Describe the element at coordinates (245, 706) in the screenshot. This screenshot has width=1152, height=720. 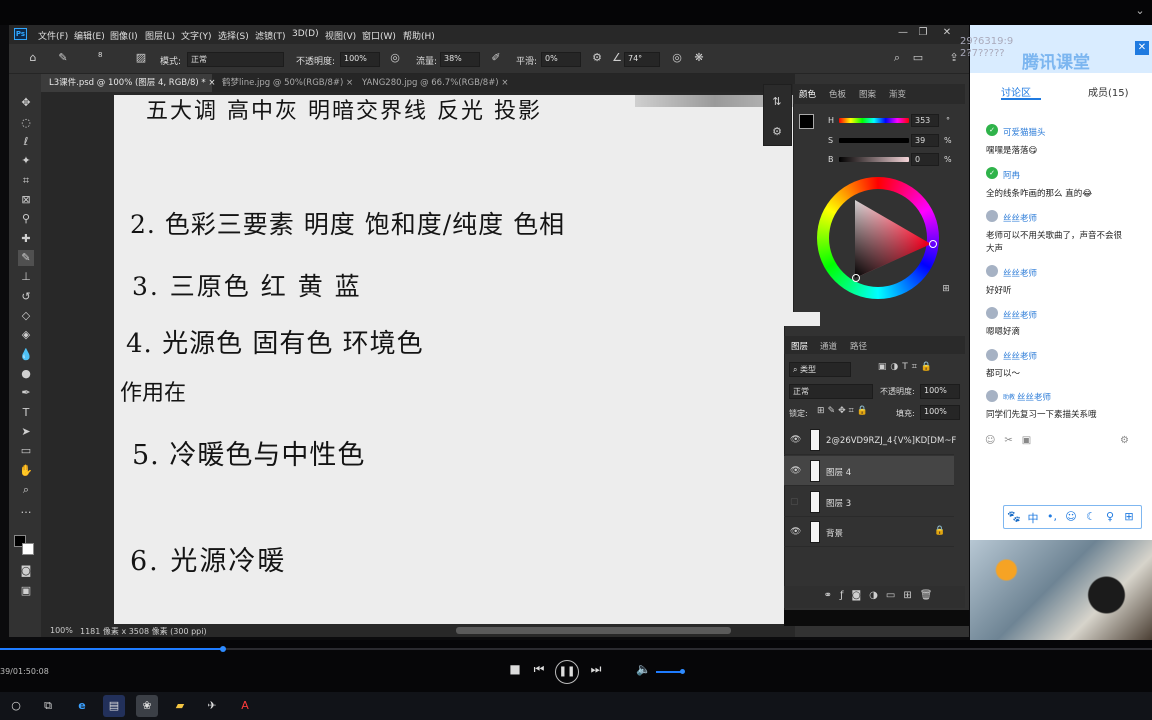
I see `app-icon: A` at that location.